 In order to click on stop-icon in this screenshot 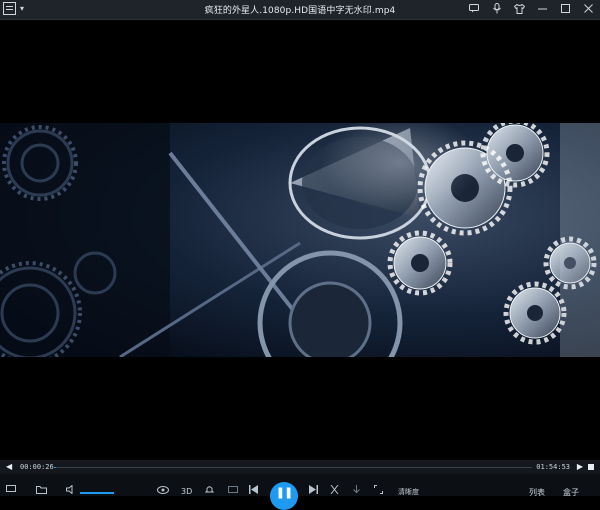, I will do `click(591, 467)`.